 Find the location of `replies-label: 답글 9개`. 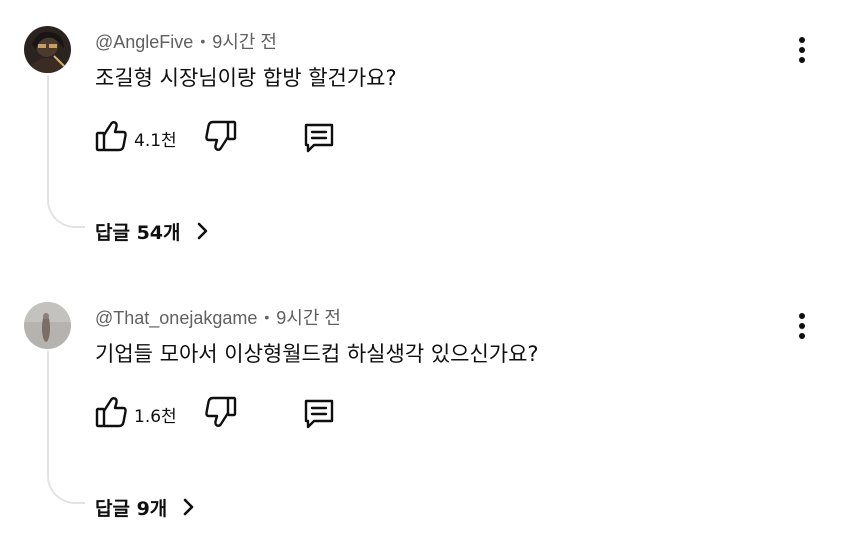

replies-label: 답글 9개 is located at coordinates (131, 508).